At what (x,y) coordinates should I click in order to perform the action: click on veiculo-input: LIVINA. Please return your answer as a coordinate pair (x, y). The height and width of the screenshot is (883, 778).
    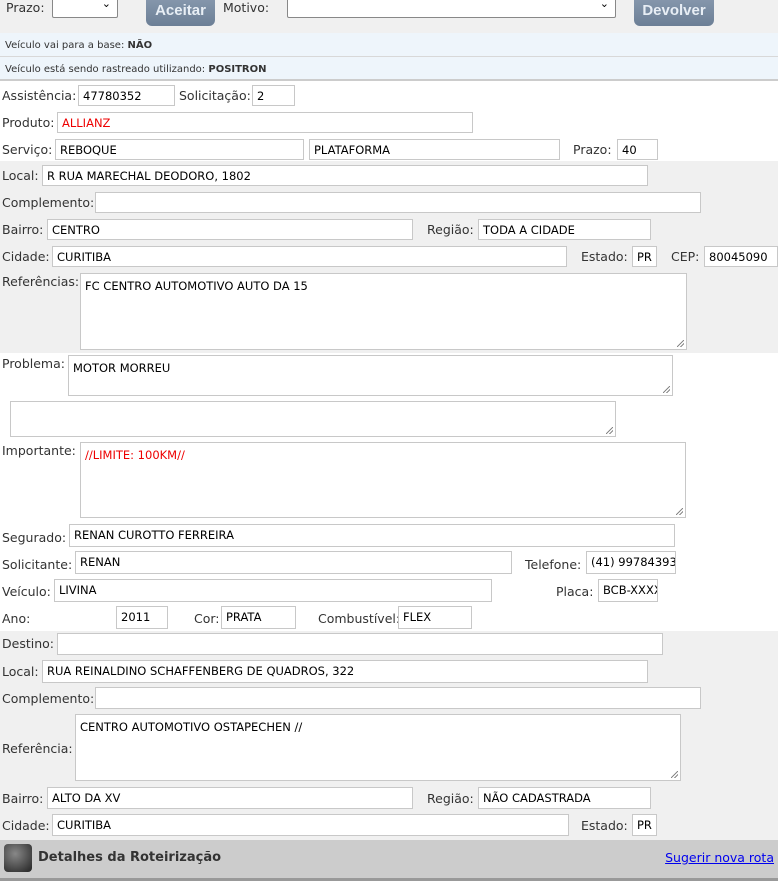
    Looking at the image, I should click on (273, 590).